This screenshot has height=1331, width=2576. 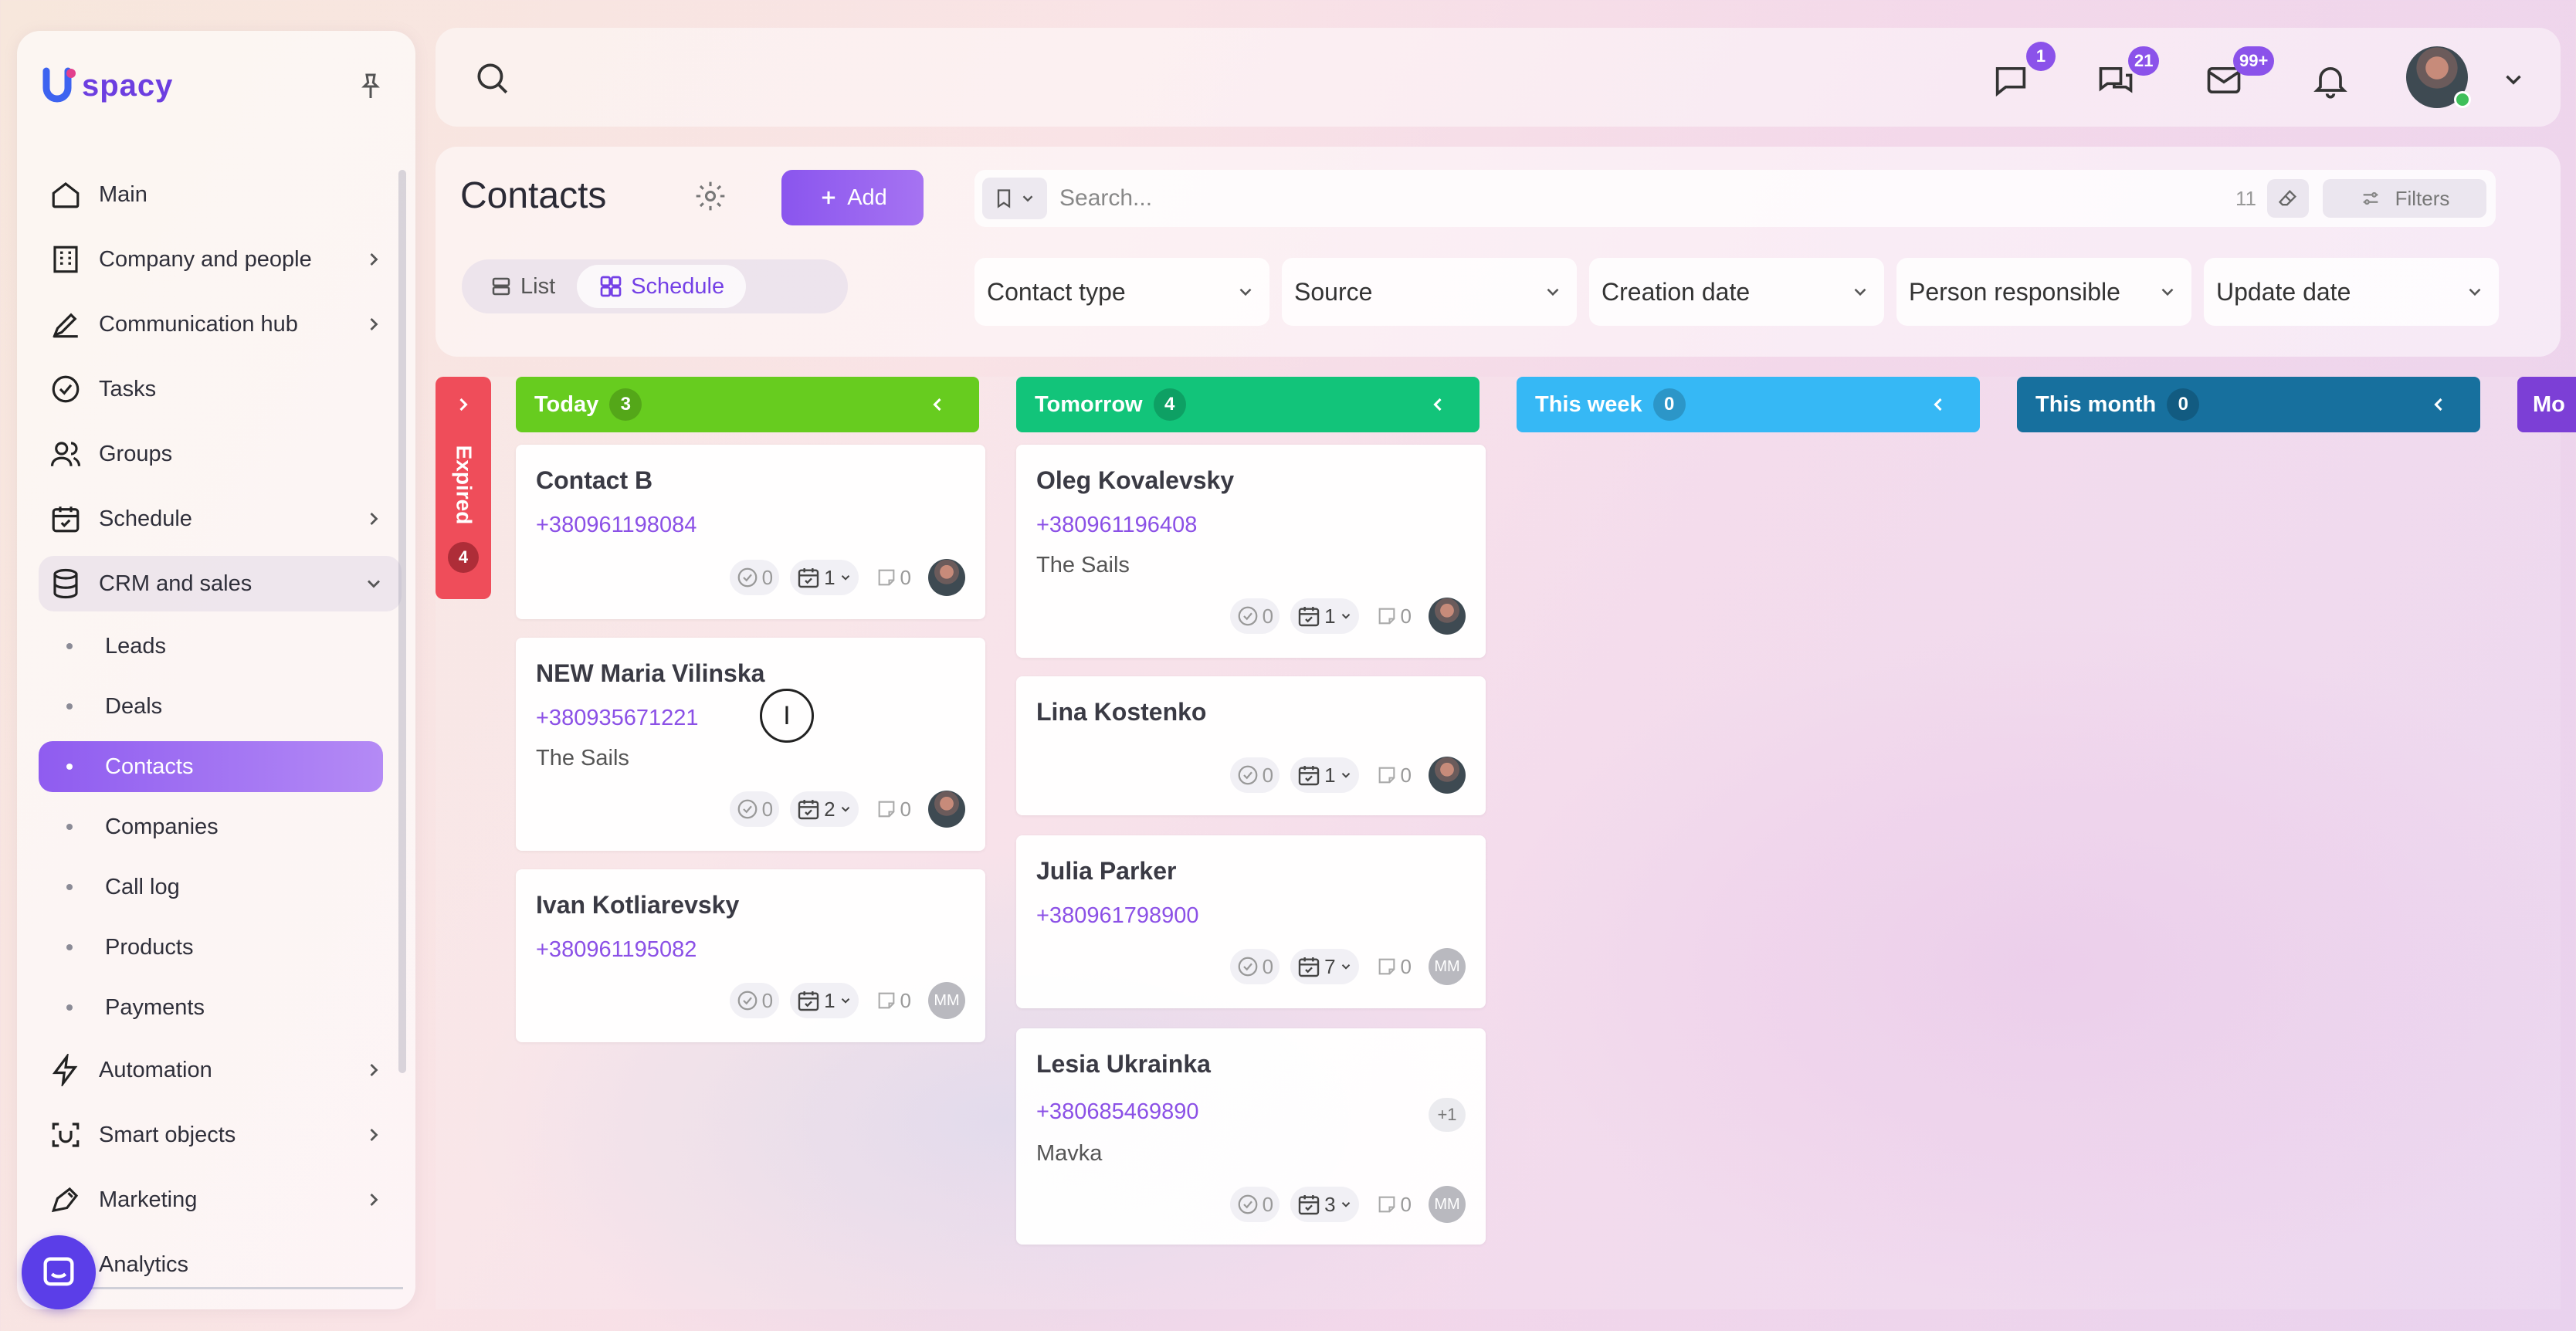 What do you see at coordinates (220, 1135) in the screenshot?
I see `sidebar-item-smart-objects: Smart objects` at bounding box center [220, 1135].